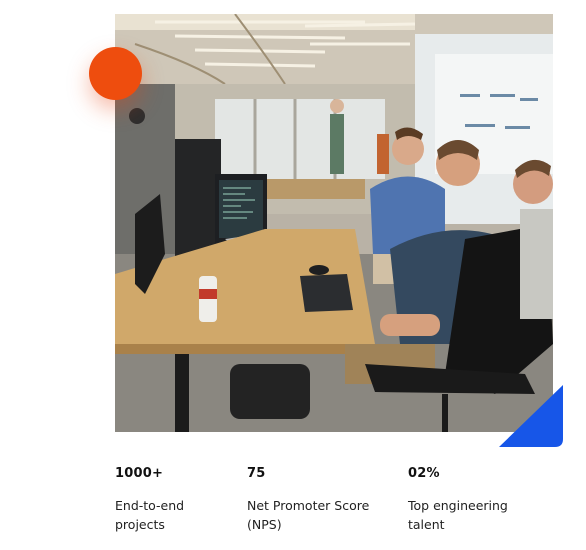  What do you see at coordinates (426, 524) in the screenshot?
I see `stat-label-line2: talent` at bounding box center [426, 524].